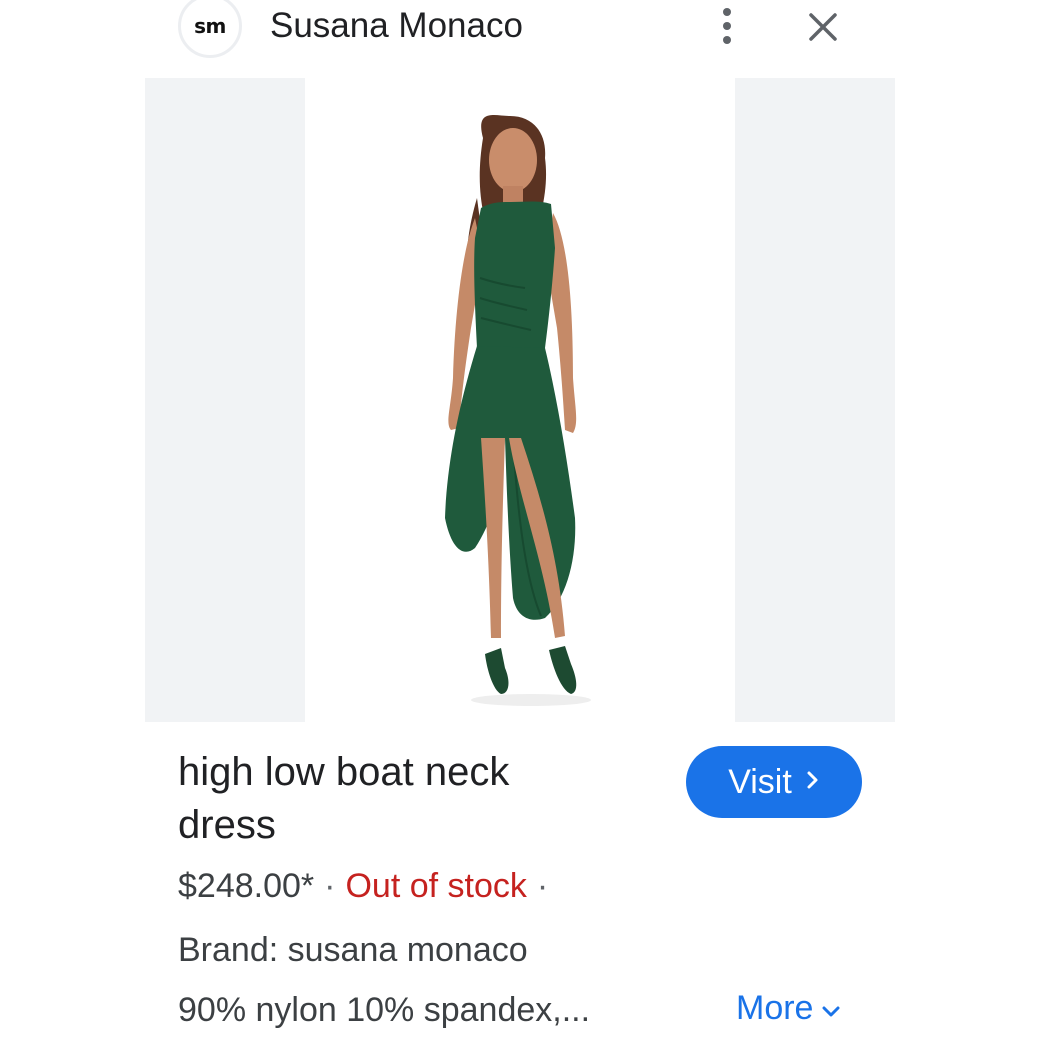 The height and width of the screenshot is (1040, 1040). Describe the element at coordinates (827, 1008) in the screenshot. I see `chevron-down-icon` at that location.